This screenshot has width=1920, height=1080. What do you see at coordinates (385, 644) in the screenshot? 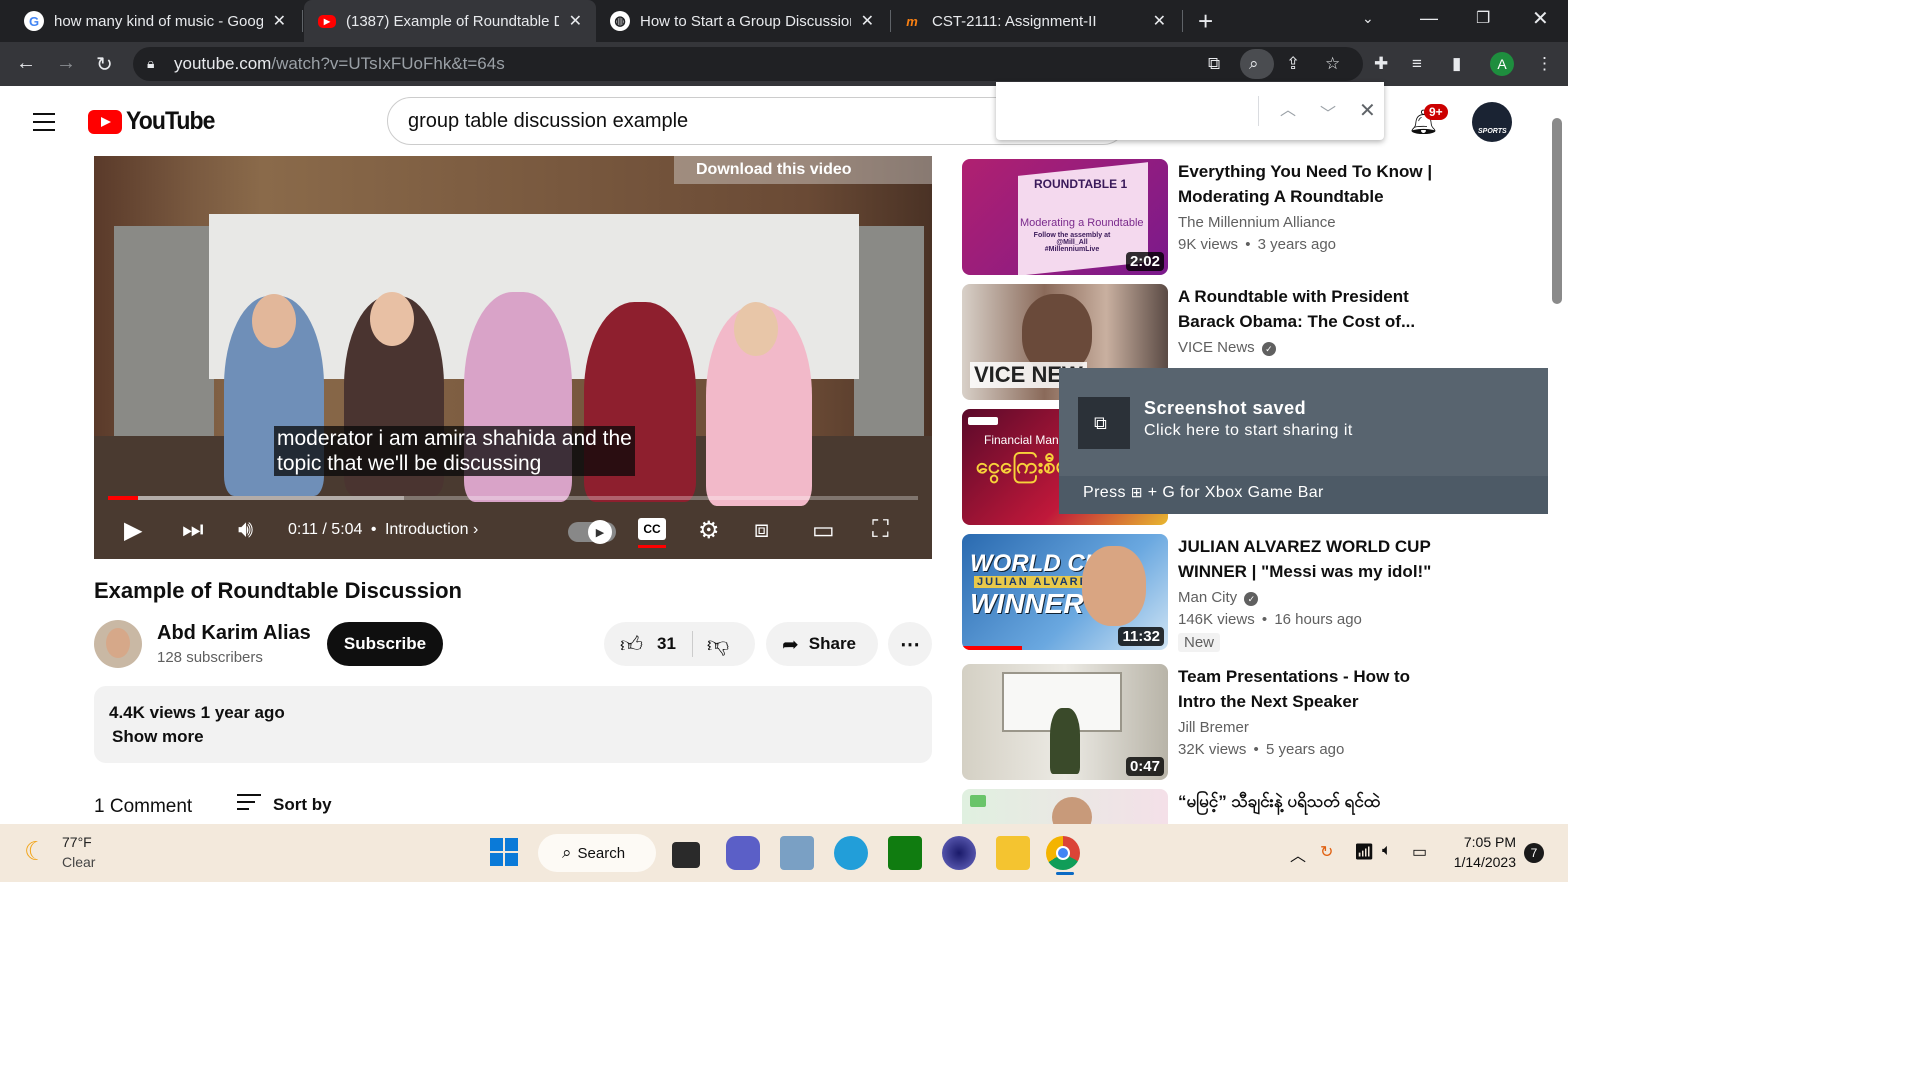
I see `subscribe-button: Subscribe` at bounding box center [385, 644].